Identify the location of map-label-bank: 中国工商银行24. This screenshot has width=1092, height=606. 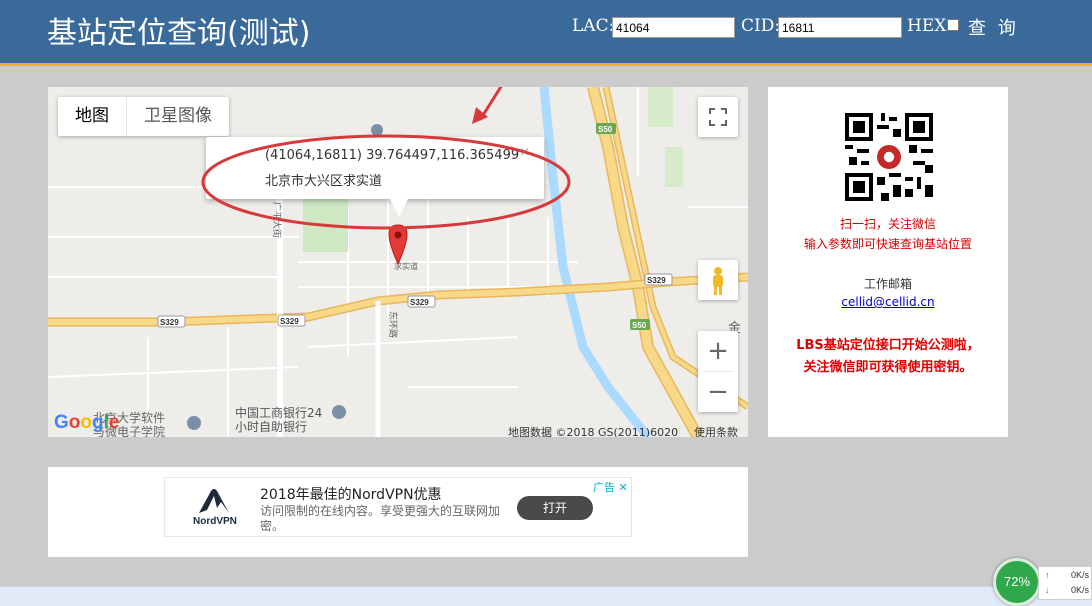
(278, 412).